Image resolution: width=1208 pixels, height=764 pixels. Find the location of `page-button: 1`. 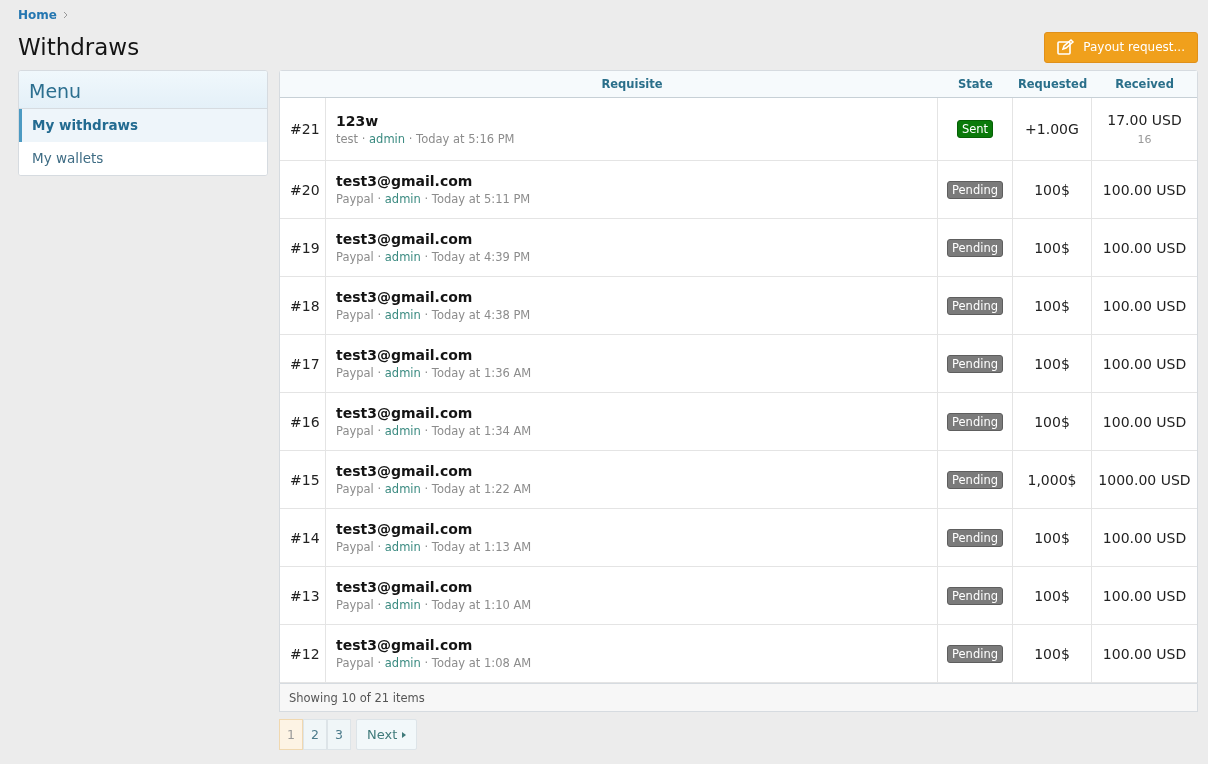

page-button: 1 is located at coordinates (291, 734).